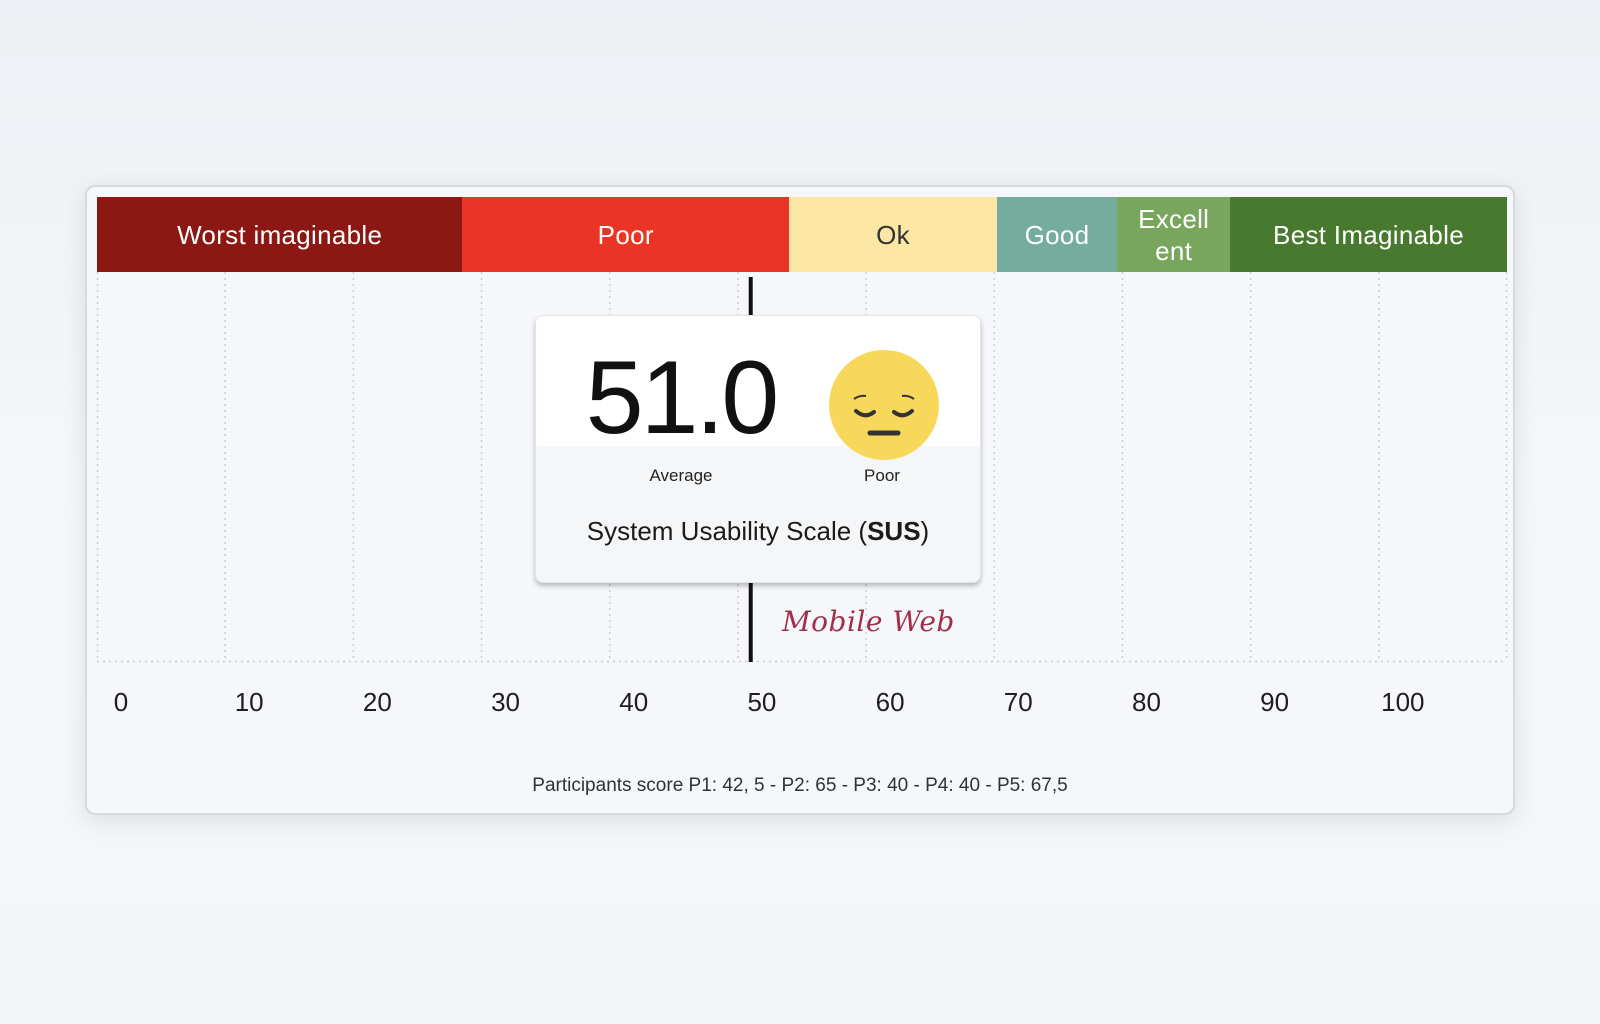  I want to click on band-best-imaginable: Best Imaginable, so click(1368, 234).